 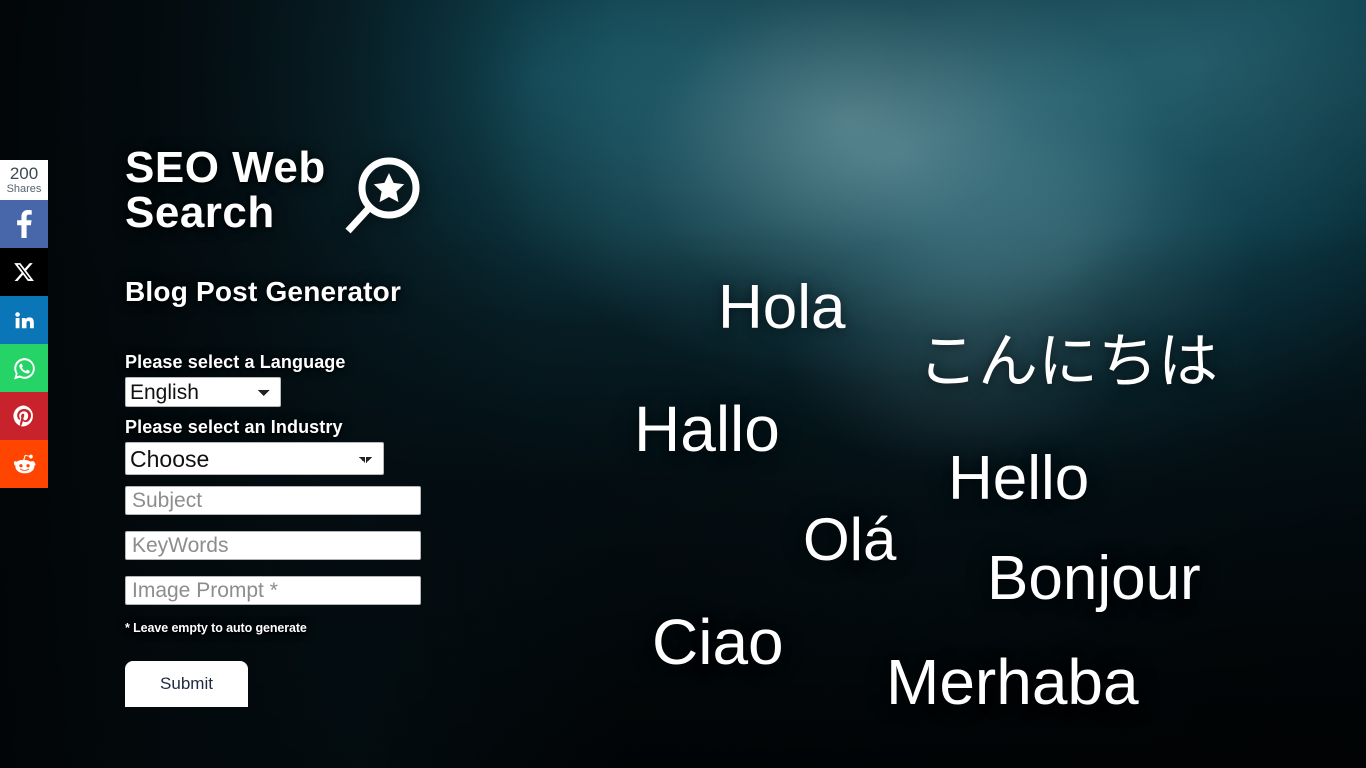 I want to click on share-button-x-twitter, so click(x=24, y=272).